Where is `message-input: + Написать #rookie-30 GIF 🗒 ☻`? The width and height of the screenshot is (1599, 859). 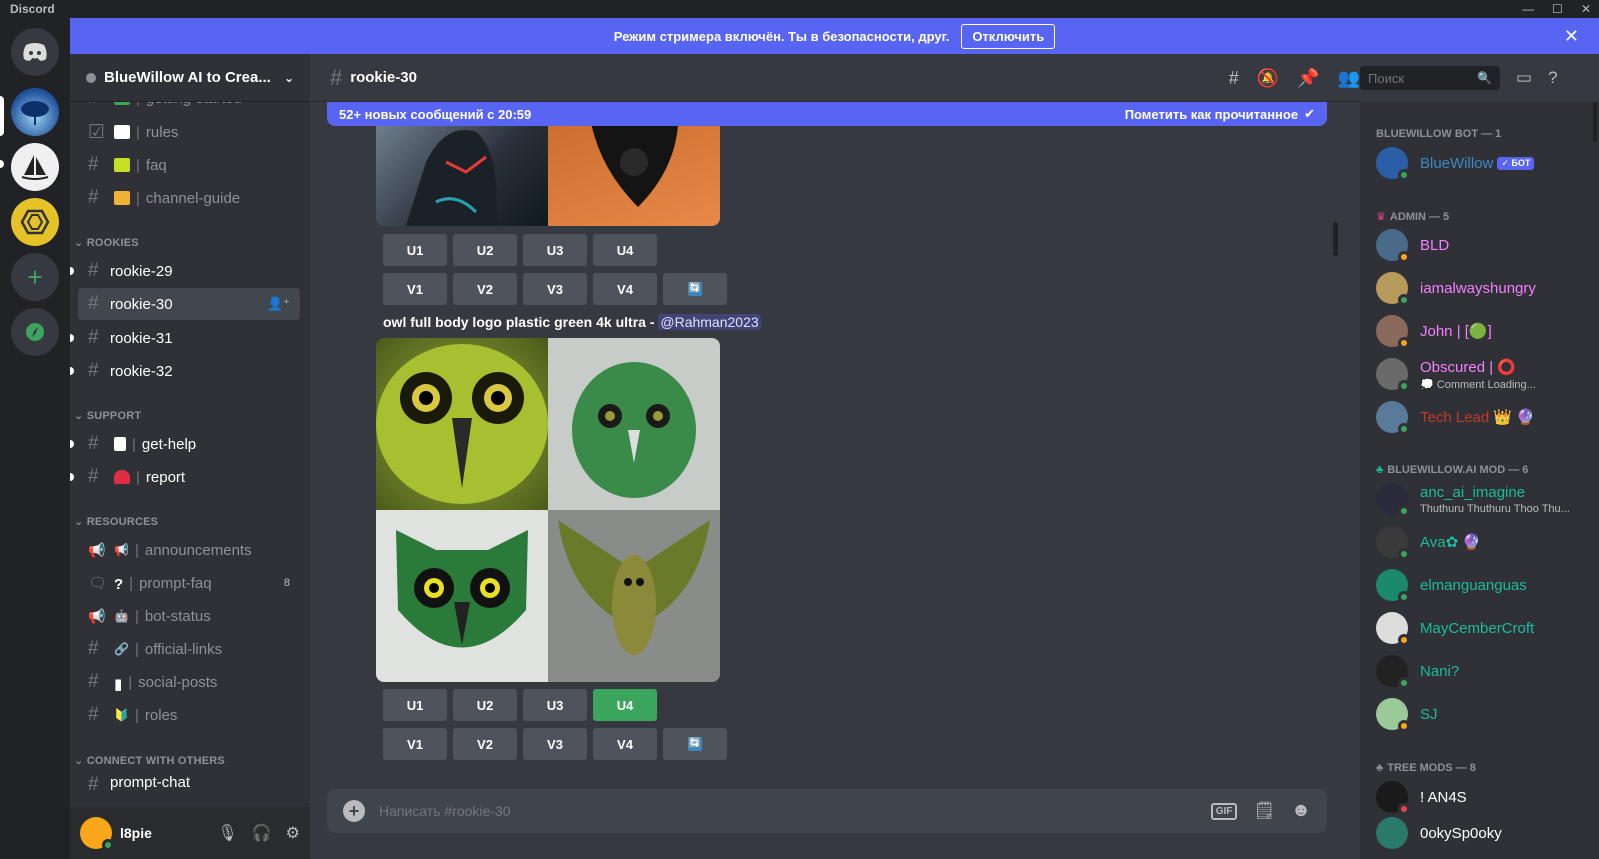 message-input: + Написать #rookie-30 GIF 🗒 ☻ is located at coordinates (827, 811).